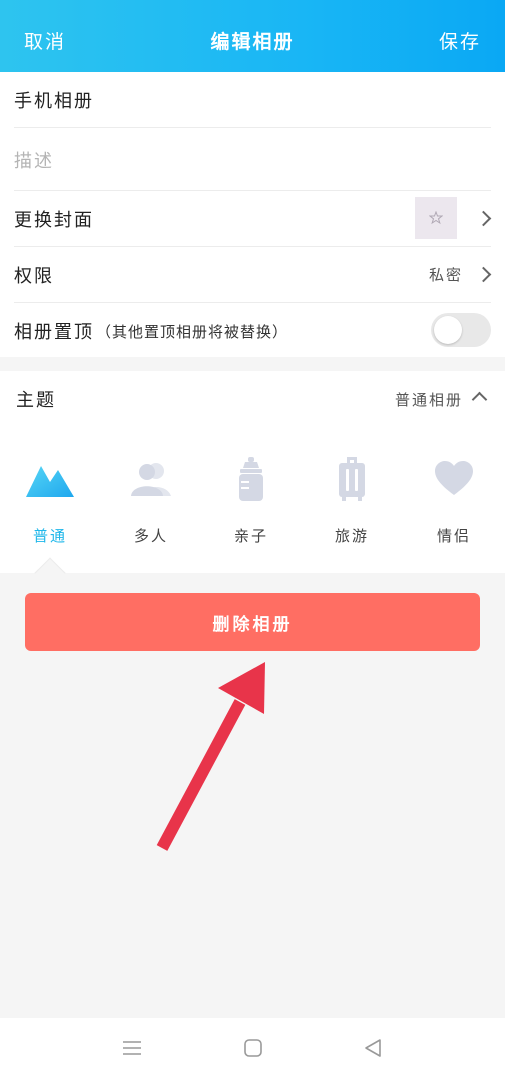 Image resolution: width=505 pixels, height=1080 pixels. I want to click on theme-option-normal: 普通, so click(50, 500).